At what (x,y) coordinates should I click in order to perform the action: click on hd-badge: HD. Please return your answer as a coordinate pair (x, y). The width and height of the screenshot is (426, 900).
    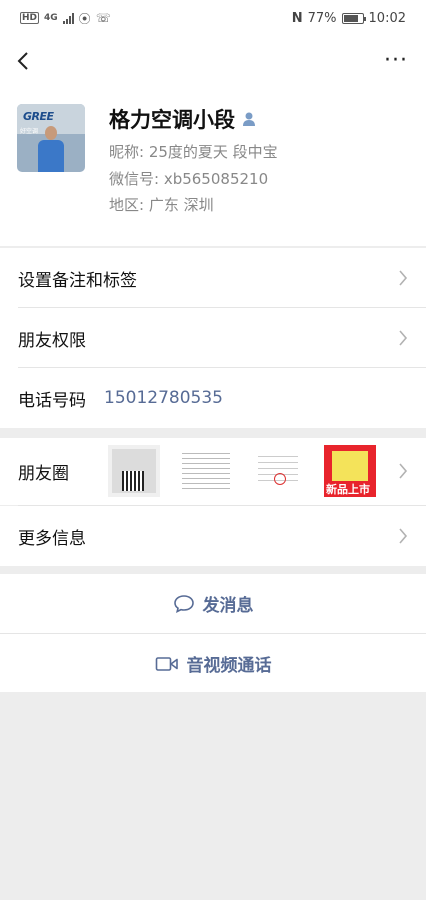
    Looking at the image, I should click on (30, 18).